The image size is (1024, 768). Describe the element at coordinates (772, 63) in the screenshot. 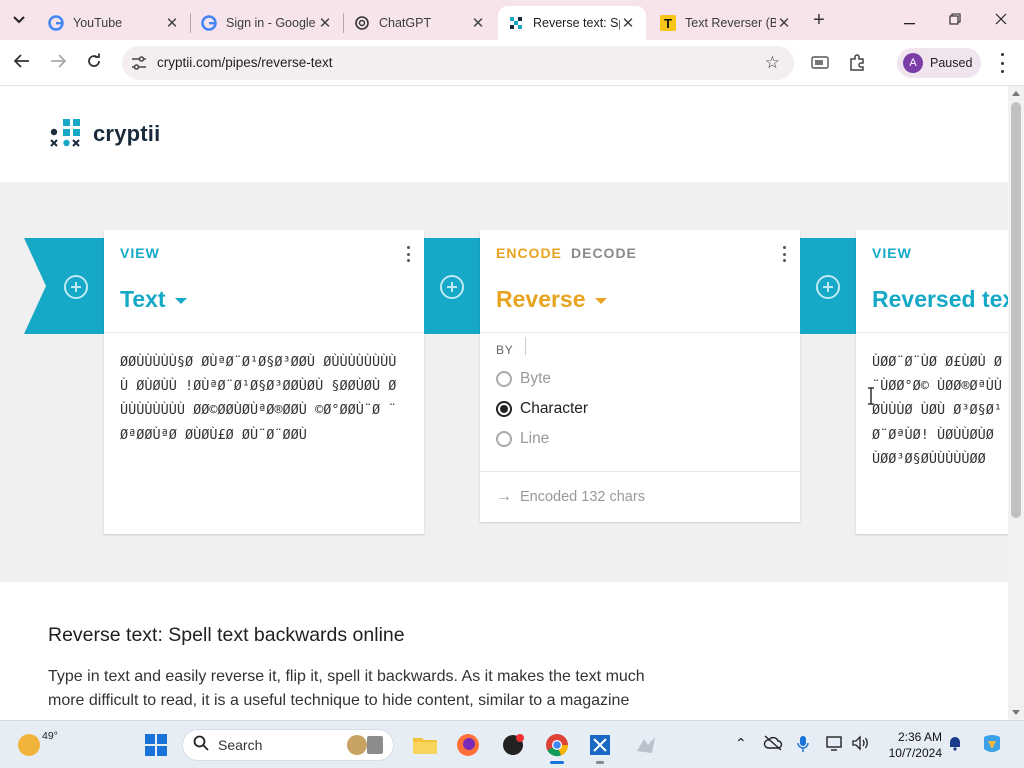

I see `bookmark-star-icon: ☆` at that location.